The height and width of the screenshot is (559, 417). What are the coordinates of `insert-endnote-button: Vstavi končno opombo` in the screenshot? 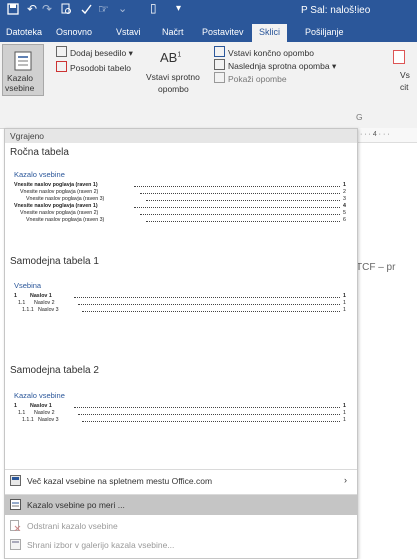 It's located at (264, 52).